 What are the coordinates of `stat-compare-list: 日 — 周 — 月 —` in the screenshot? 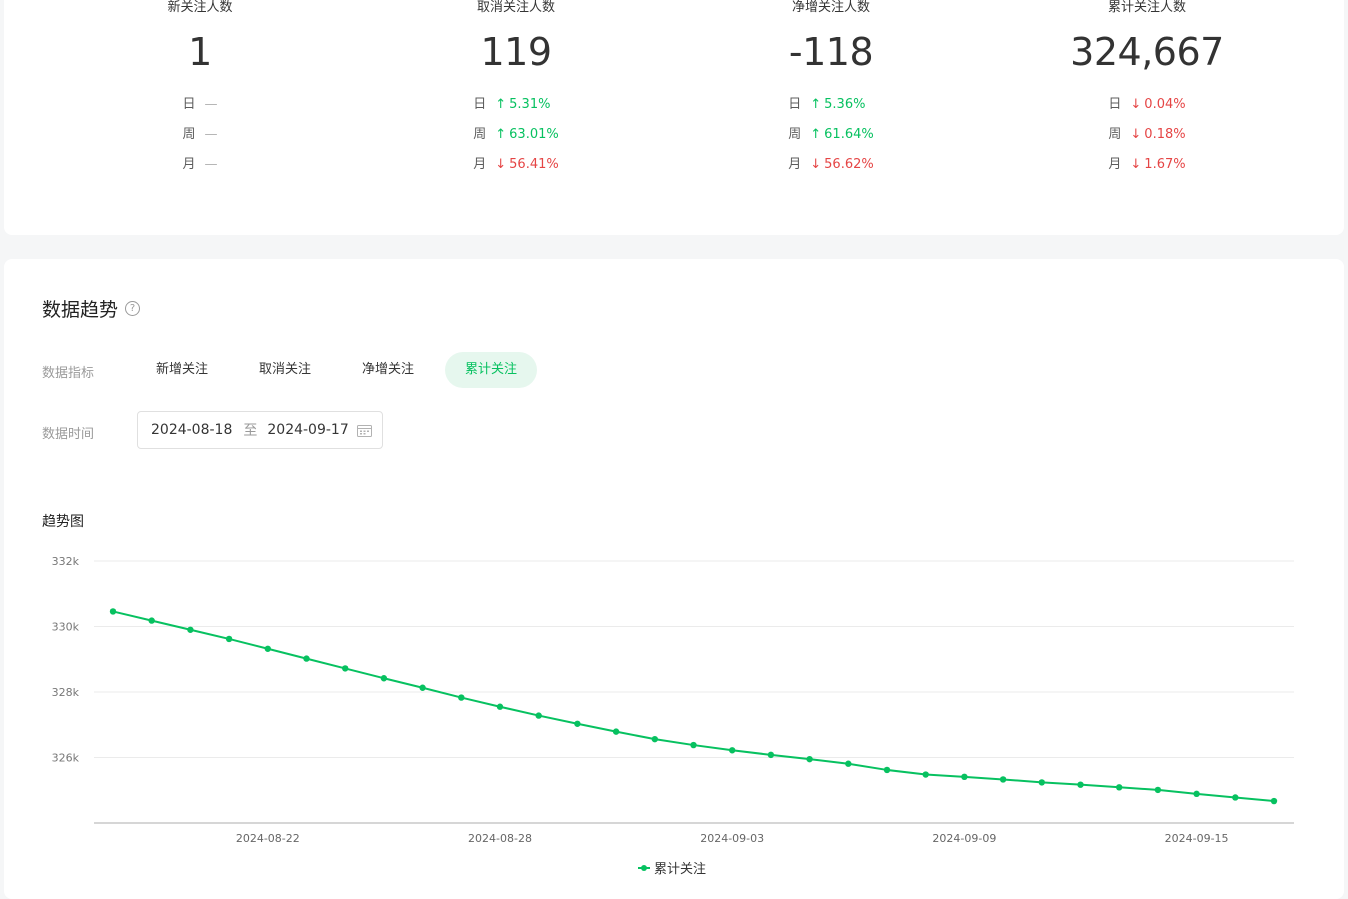 It's located at (200, 135).